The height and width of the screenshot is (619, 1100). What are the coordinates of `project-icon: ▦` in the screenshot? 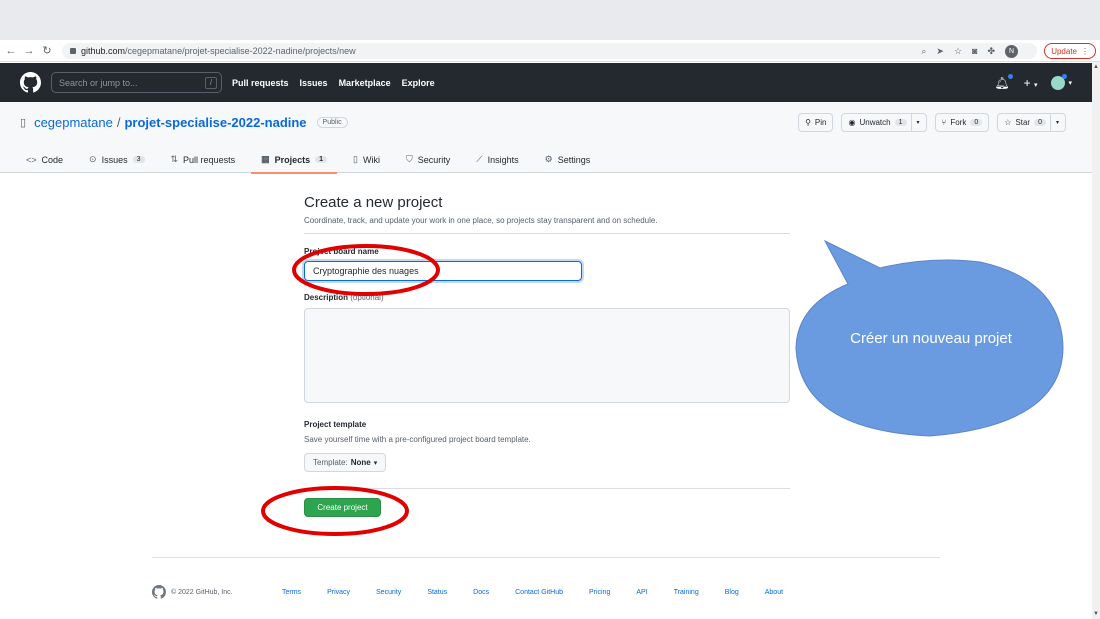 It's located at (265, 159).